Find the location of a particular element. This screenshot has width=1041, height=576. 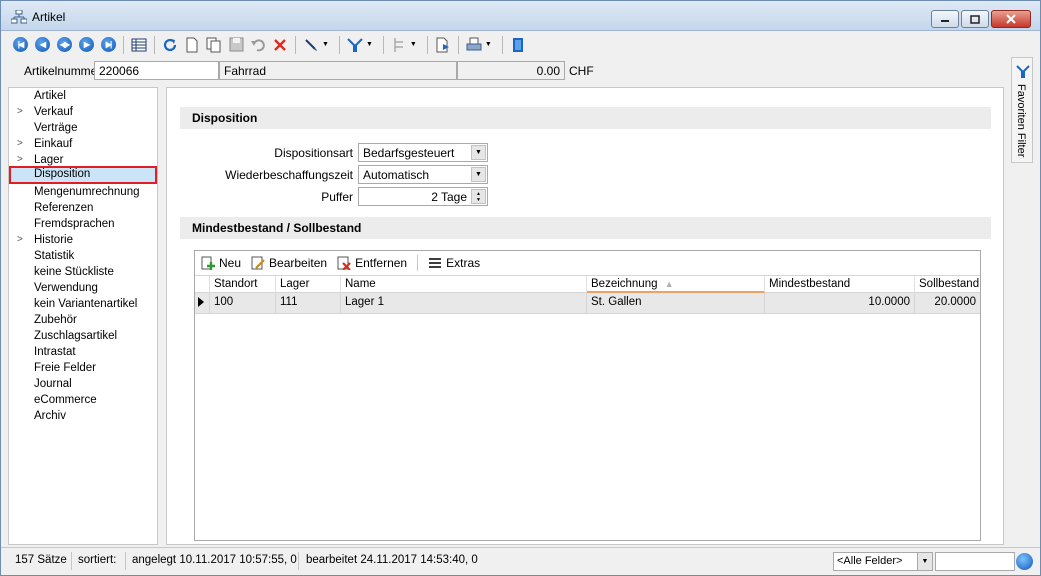

sidebar-item-referenzen: Referenzen is located at coordinates (83, 208).